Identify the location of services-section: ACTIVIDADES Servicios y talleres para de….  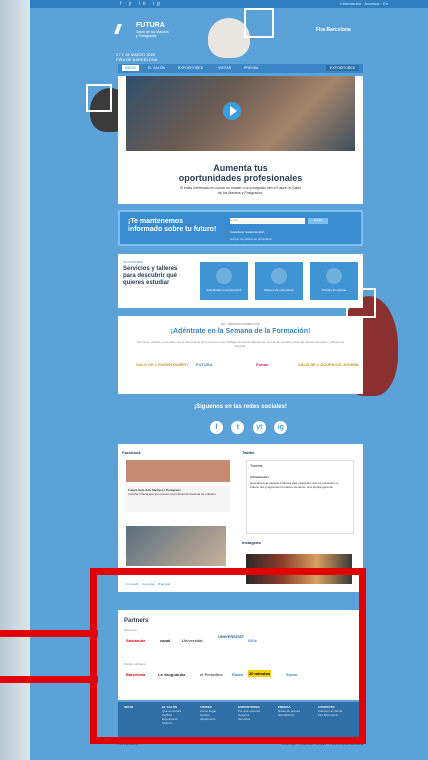
(240, 281).